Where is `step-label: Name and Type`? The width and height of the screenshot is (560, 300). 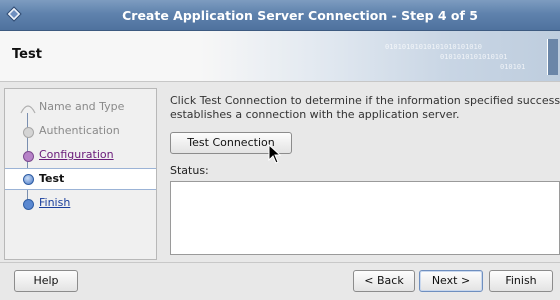
step-label: Name and Type is located at coordinates (82, 106).